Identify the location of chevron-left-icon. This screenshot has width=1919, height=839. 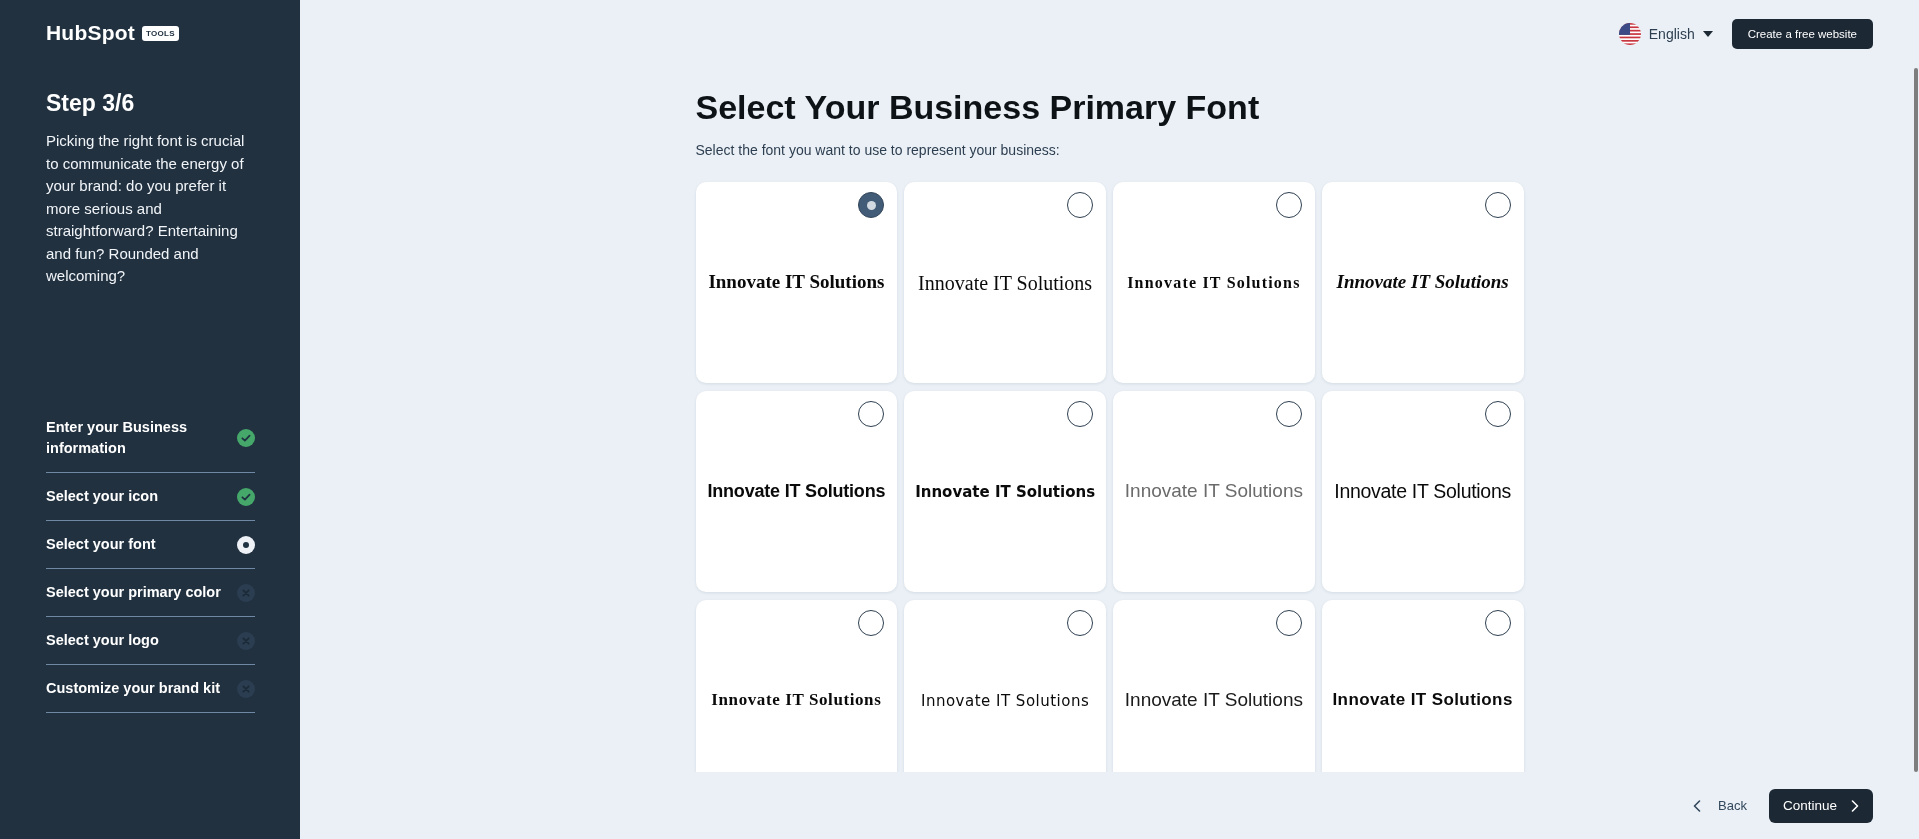
(1697, 805).